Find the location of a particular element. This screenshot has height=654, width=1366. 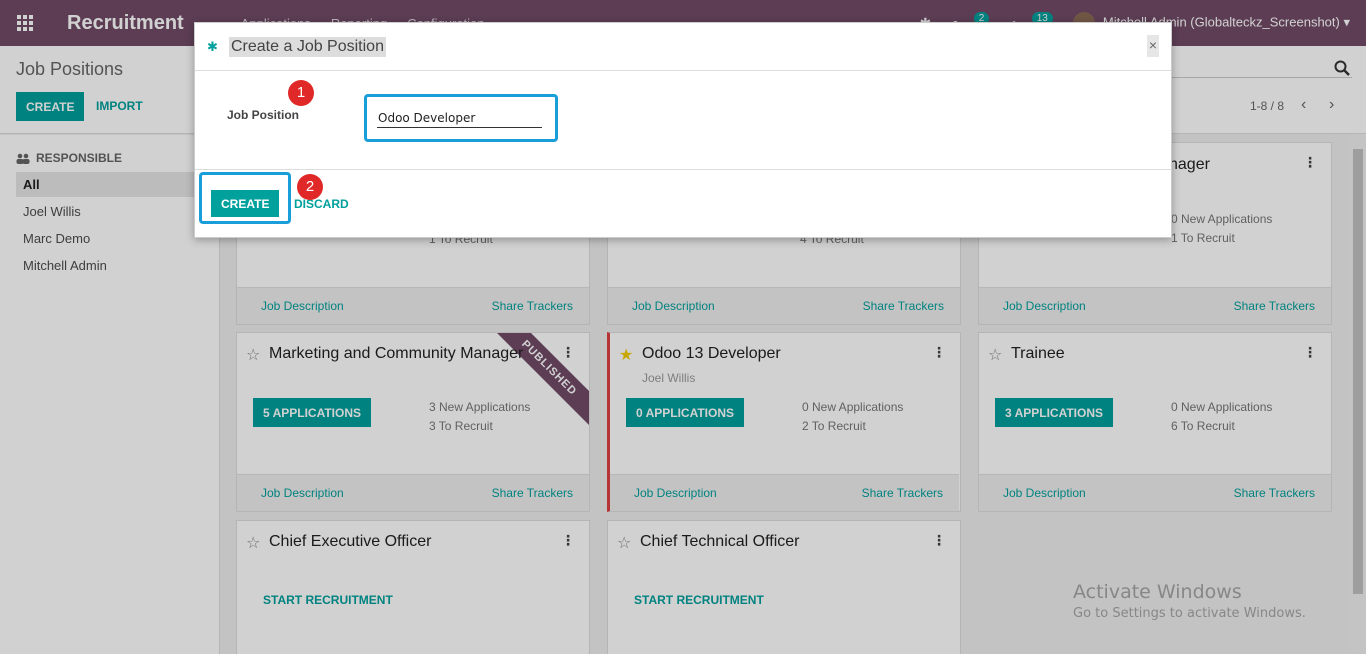

step-marker-2: 2 is located at coordinates (310, 187).